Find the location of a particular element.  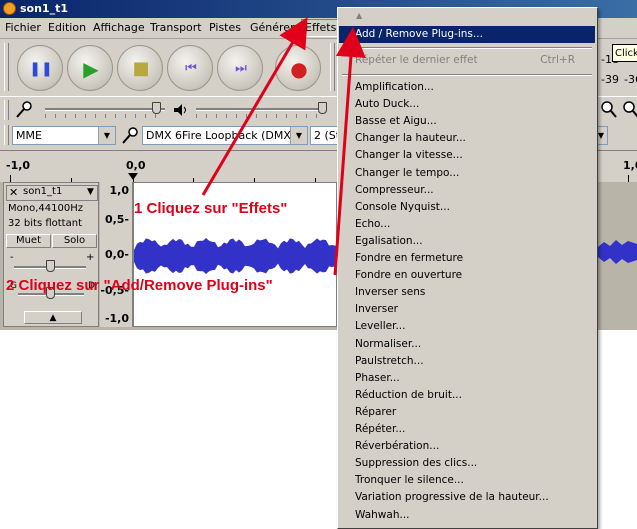

stop-icon: ■ is located at coordinates (141, 68).